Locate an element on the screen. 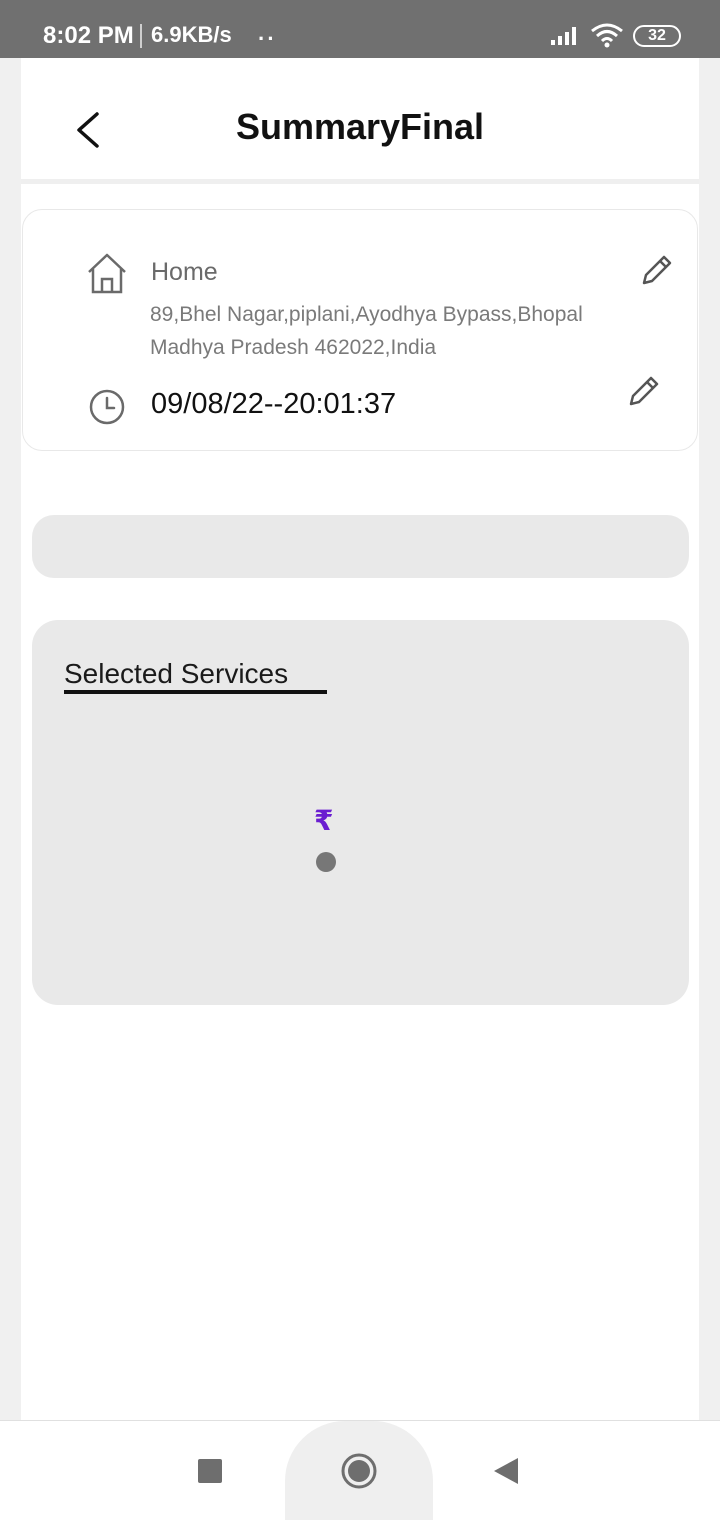  system-navigation-bar is located at coordinates (360, 1470).